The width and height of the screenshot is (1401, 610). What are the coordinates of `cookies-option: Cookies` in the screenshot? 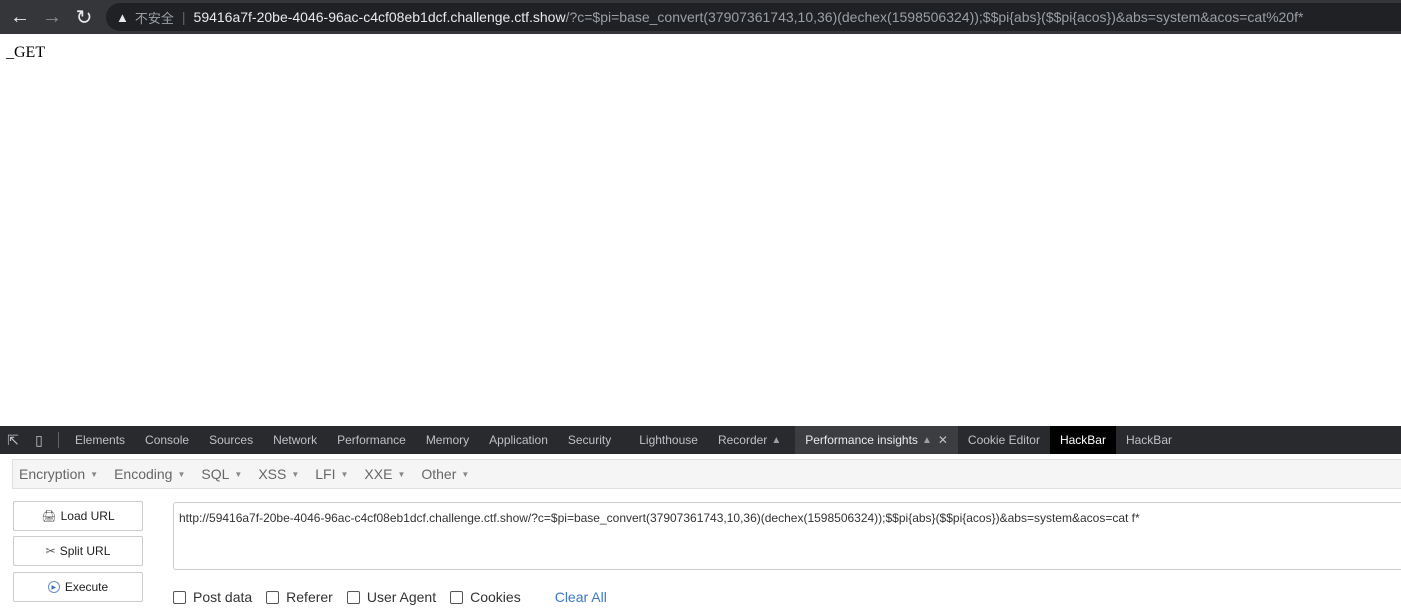 It's located at (485, 597).